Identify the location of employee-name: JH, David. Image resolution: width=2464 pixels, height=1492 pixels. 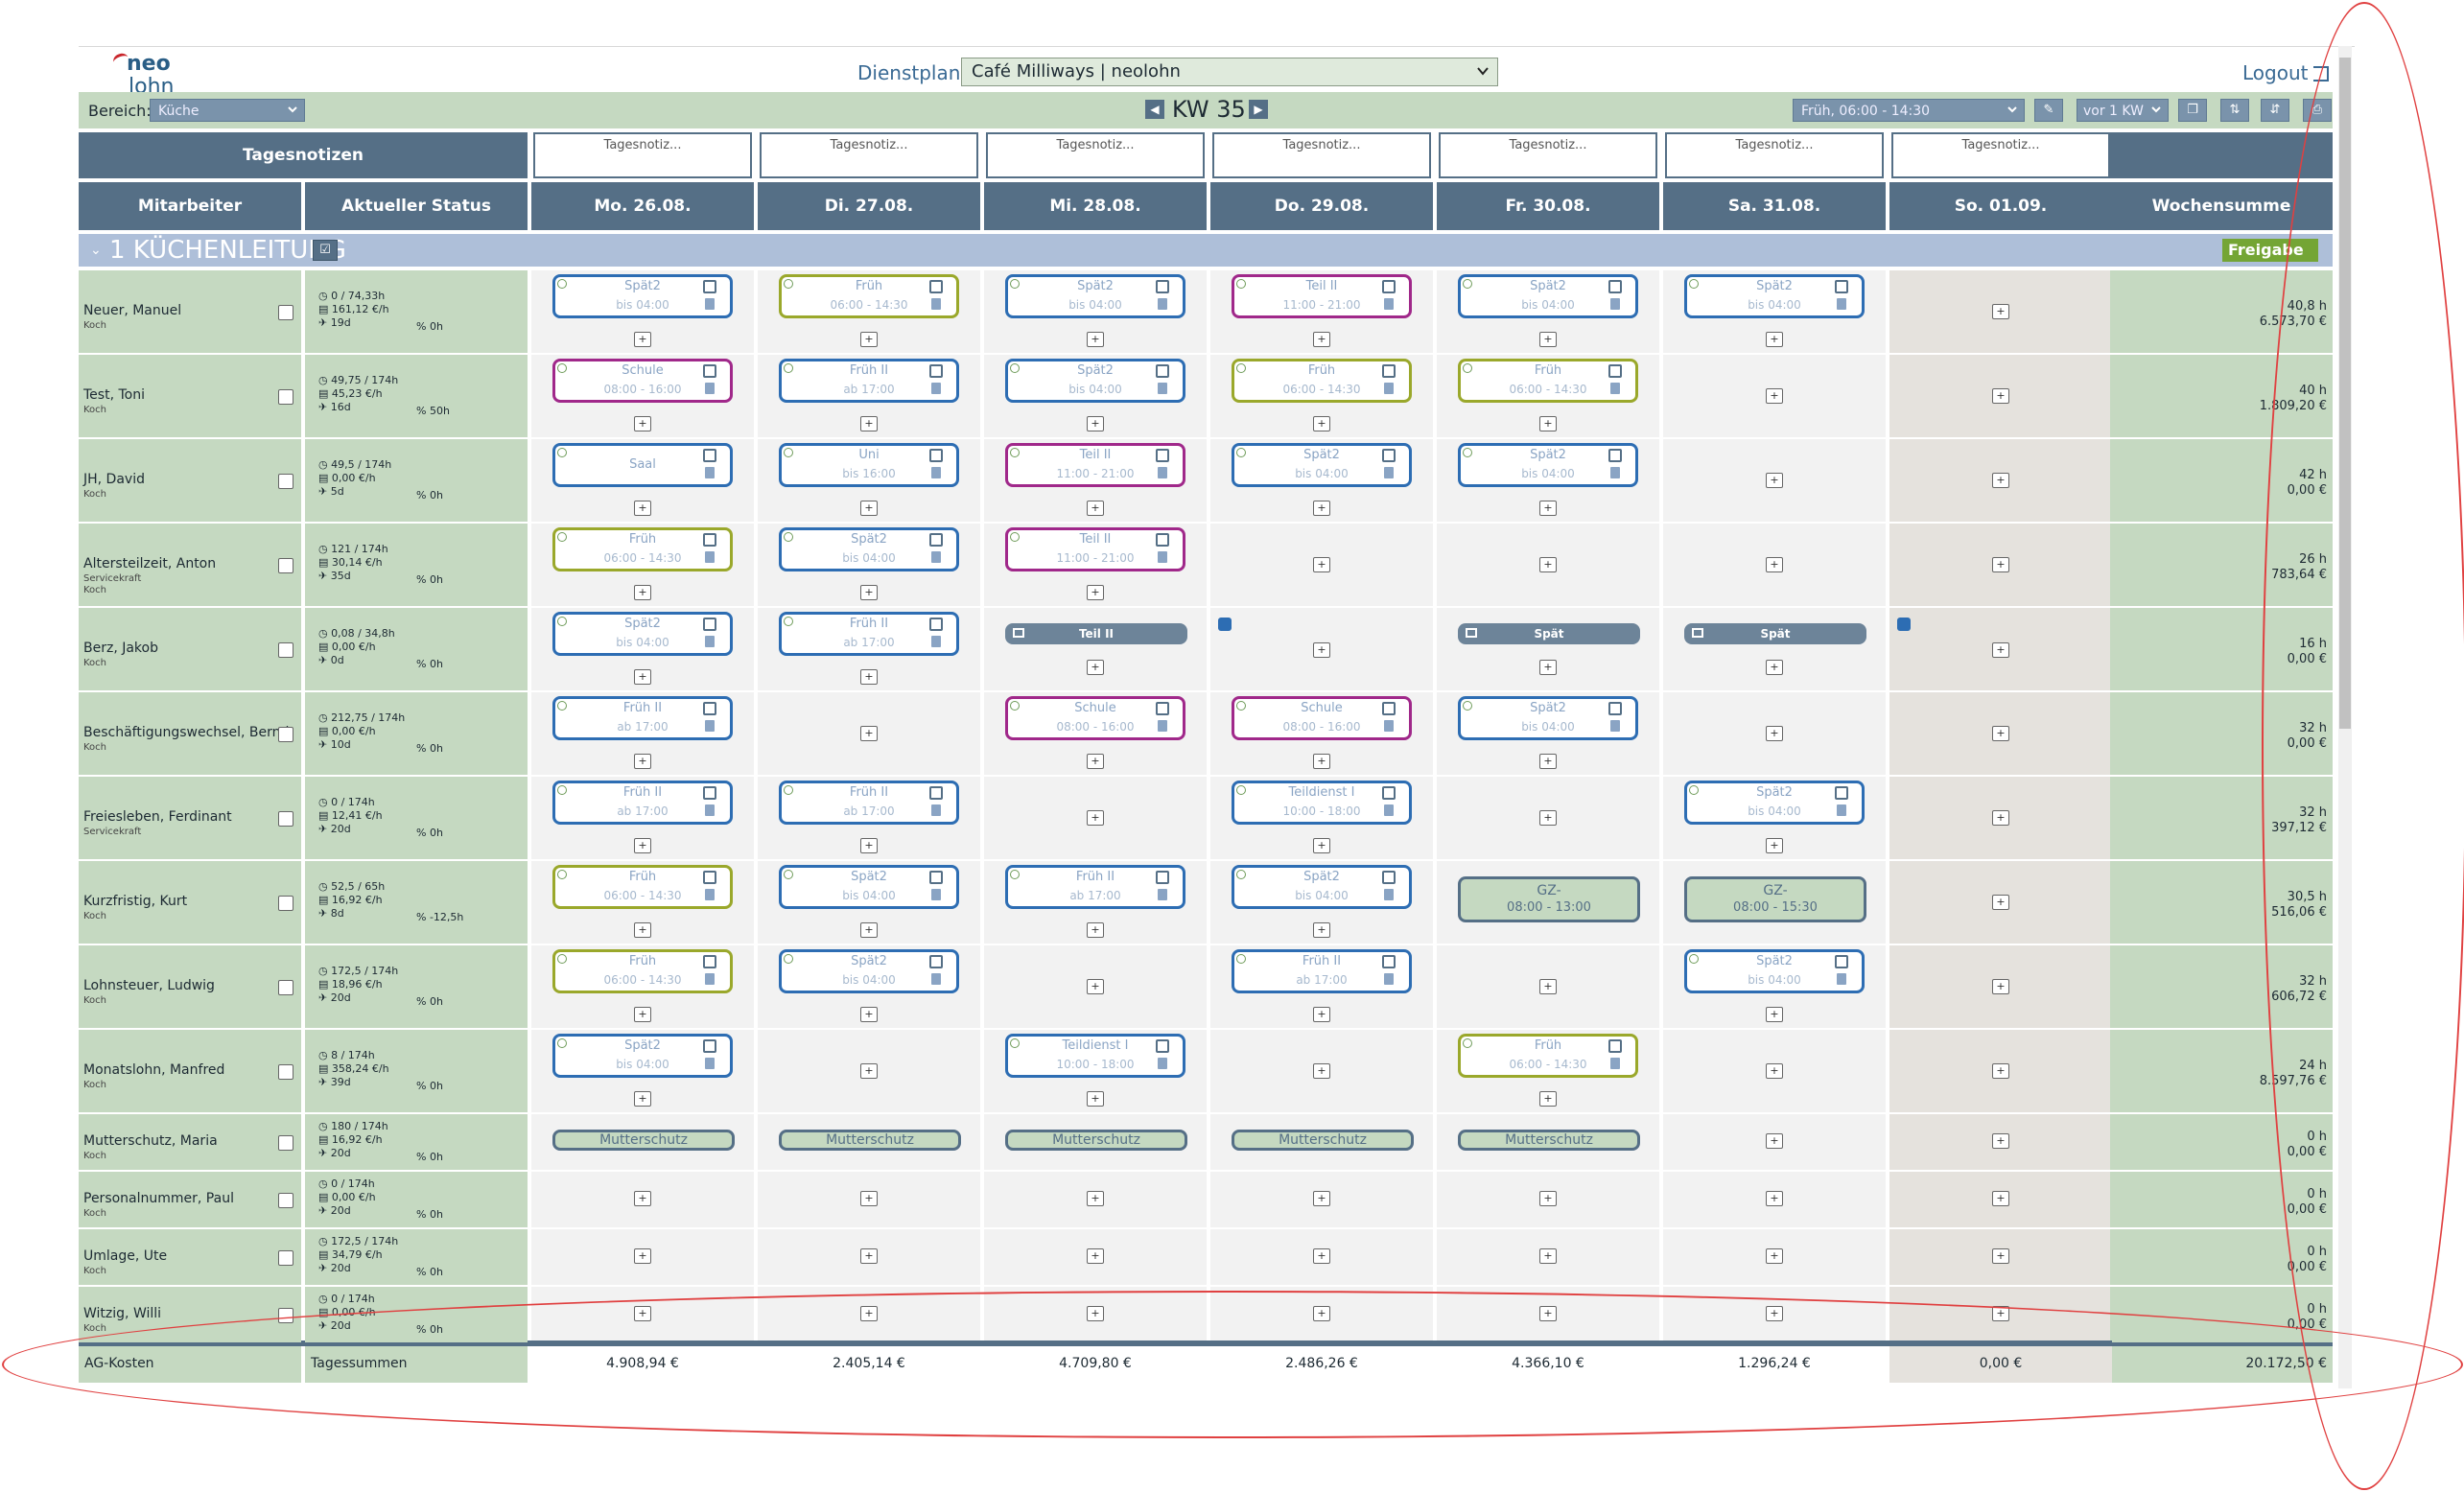
(114, 479).